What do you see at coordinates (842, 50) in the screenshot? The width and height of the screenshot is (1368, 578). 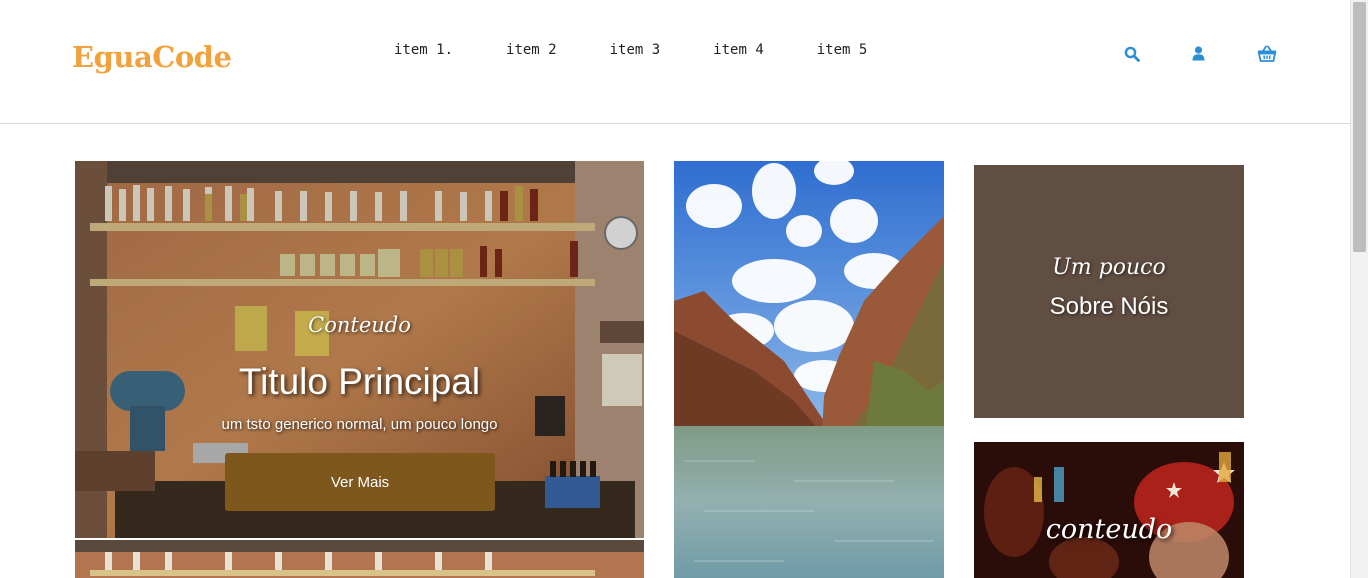 I see `nav-item-5: item 5` at bounding box center [842, 50].